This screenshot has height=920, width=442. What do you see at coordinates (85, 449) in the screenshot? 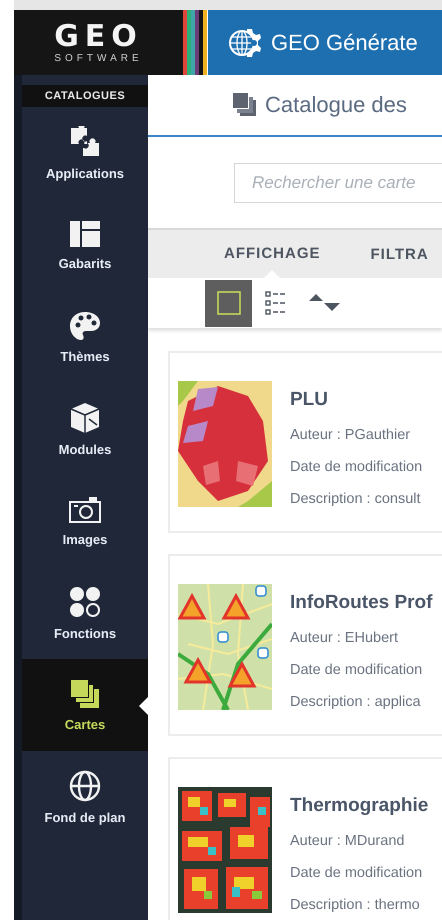
I see `sidebar-label: Modules` at bounding box center [85, 449].